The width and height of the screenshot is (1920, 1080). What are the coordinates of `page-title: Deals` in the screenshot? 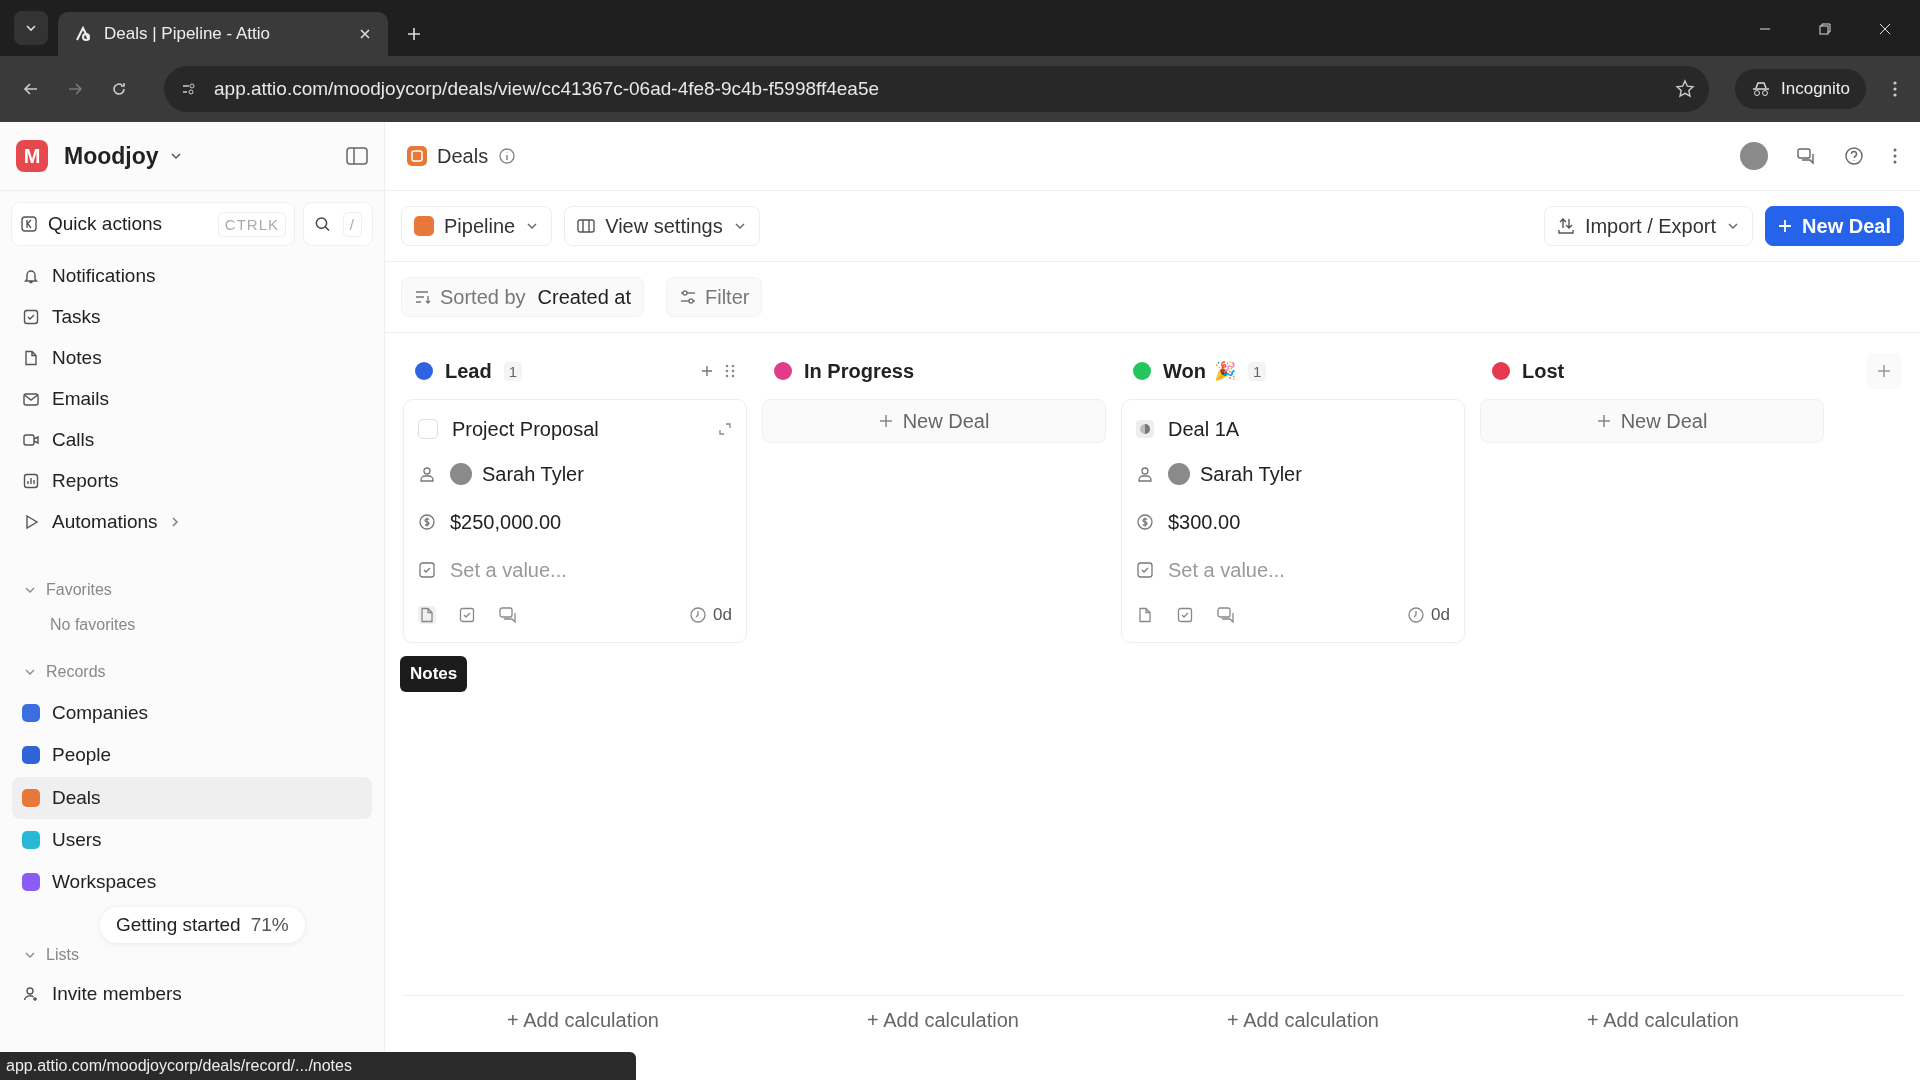 It's located at (463, 156).